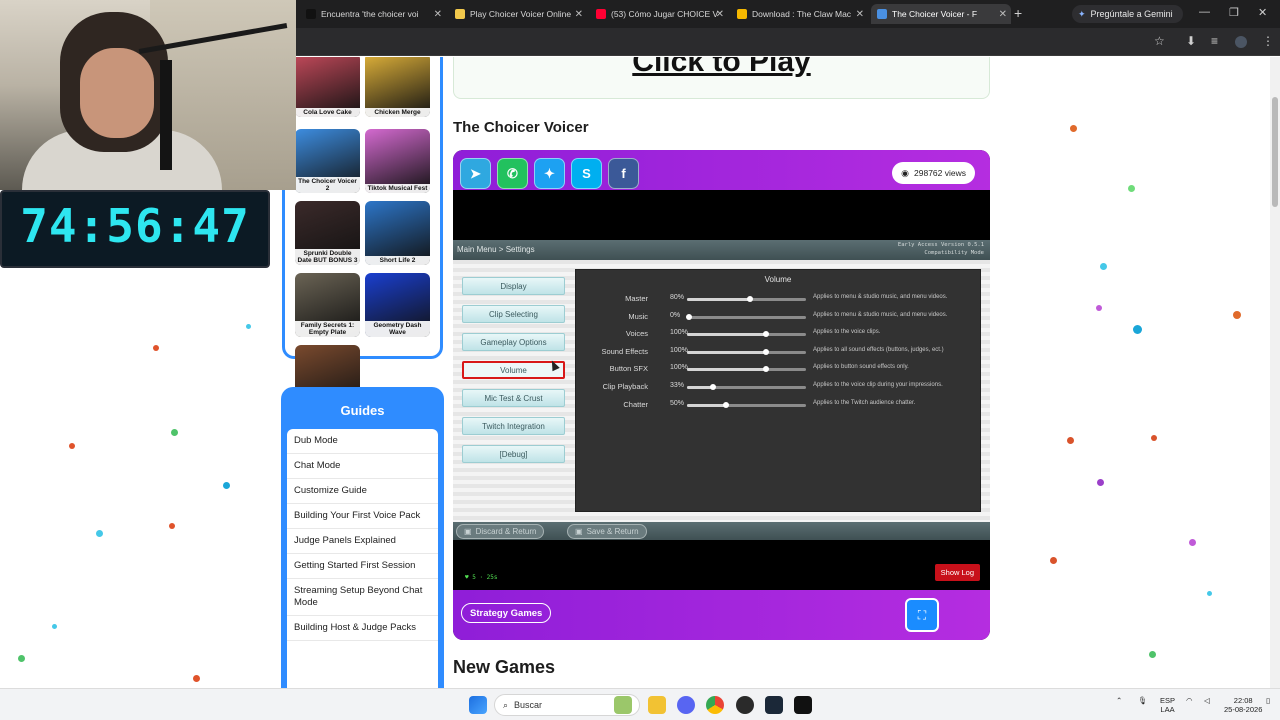 The height and width of the screenshot is (720, 1280). What do you see at coordinates (623, 705) in the screenshot?
I see `widget-icon` at bounding box center [623, 705].